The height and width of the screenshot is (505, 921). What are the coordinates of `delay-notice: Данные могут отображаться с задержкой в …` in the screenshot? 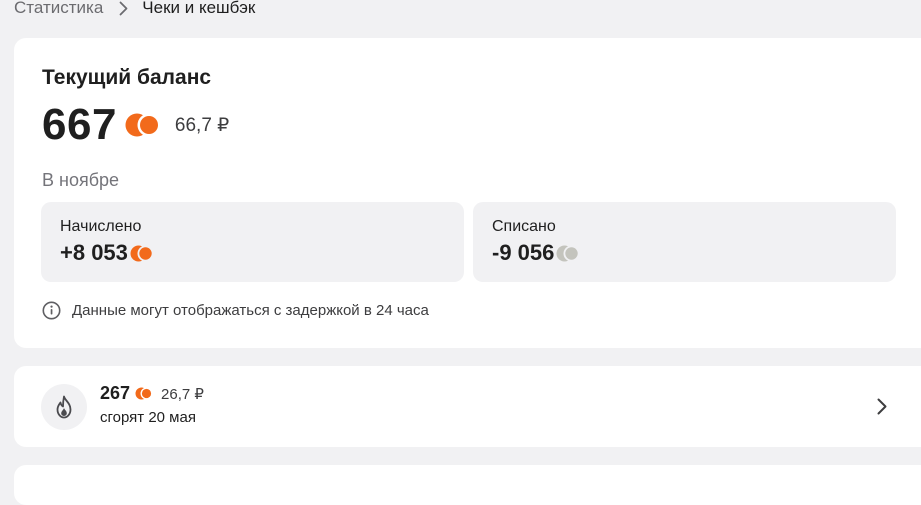 It's located at (235, 310).